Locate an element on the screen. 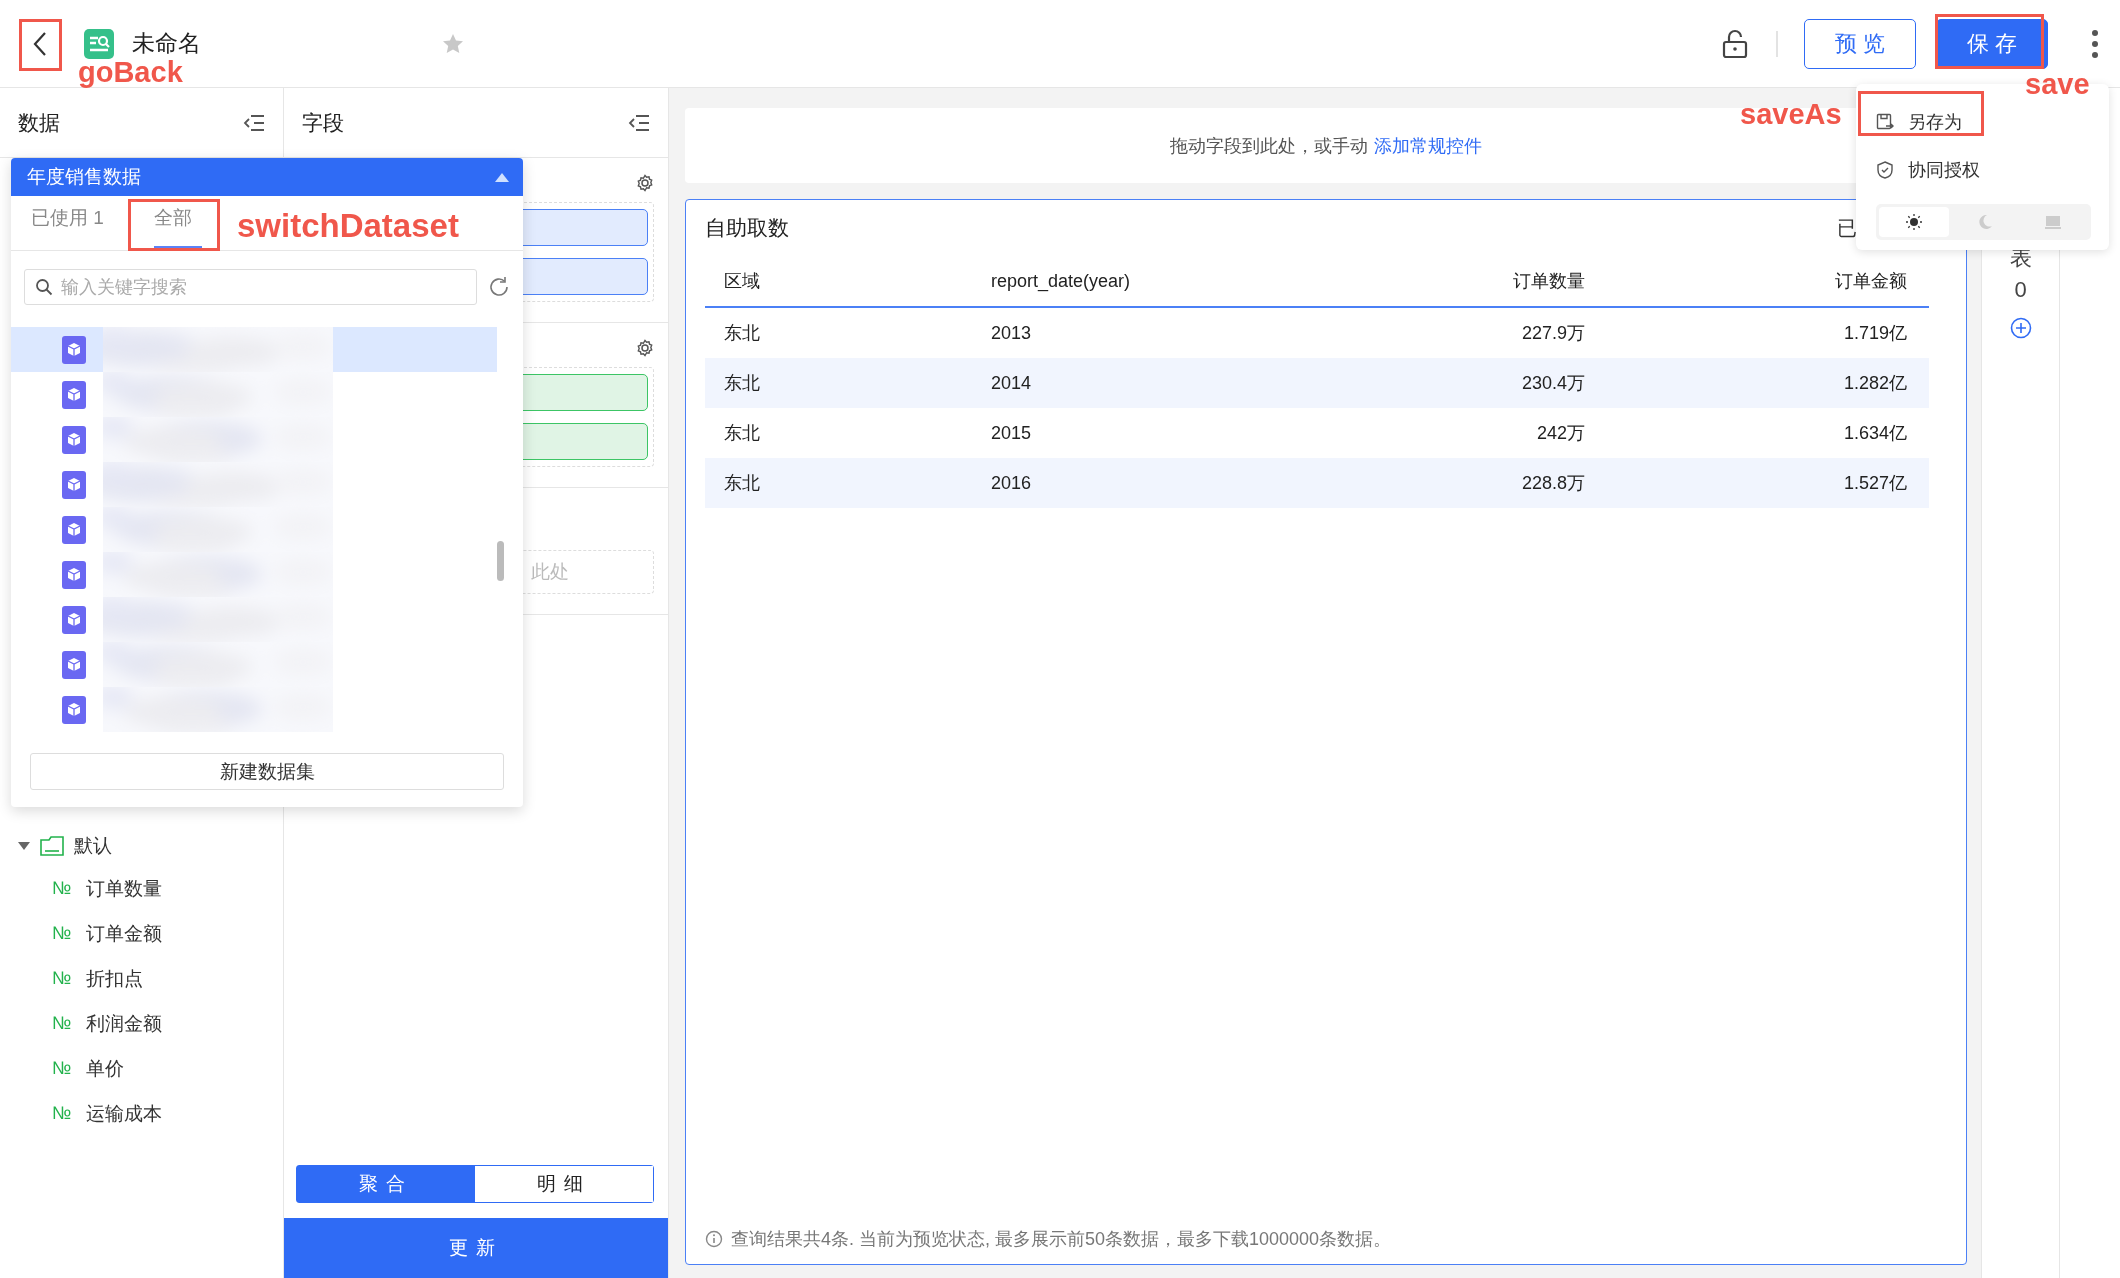 Image resolution: width=2120 pixels, height=1278 pixels. table-cell: 2016 is located at coordinates (1139, 483).